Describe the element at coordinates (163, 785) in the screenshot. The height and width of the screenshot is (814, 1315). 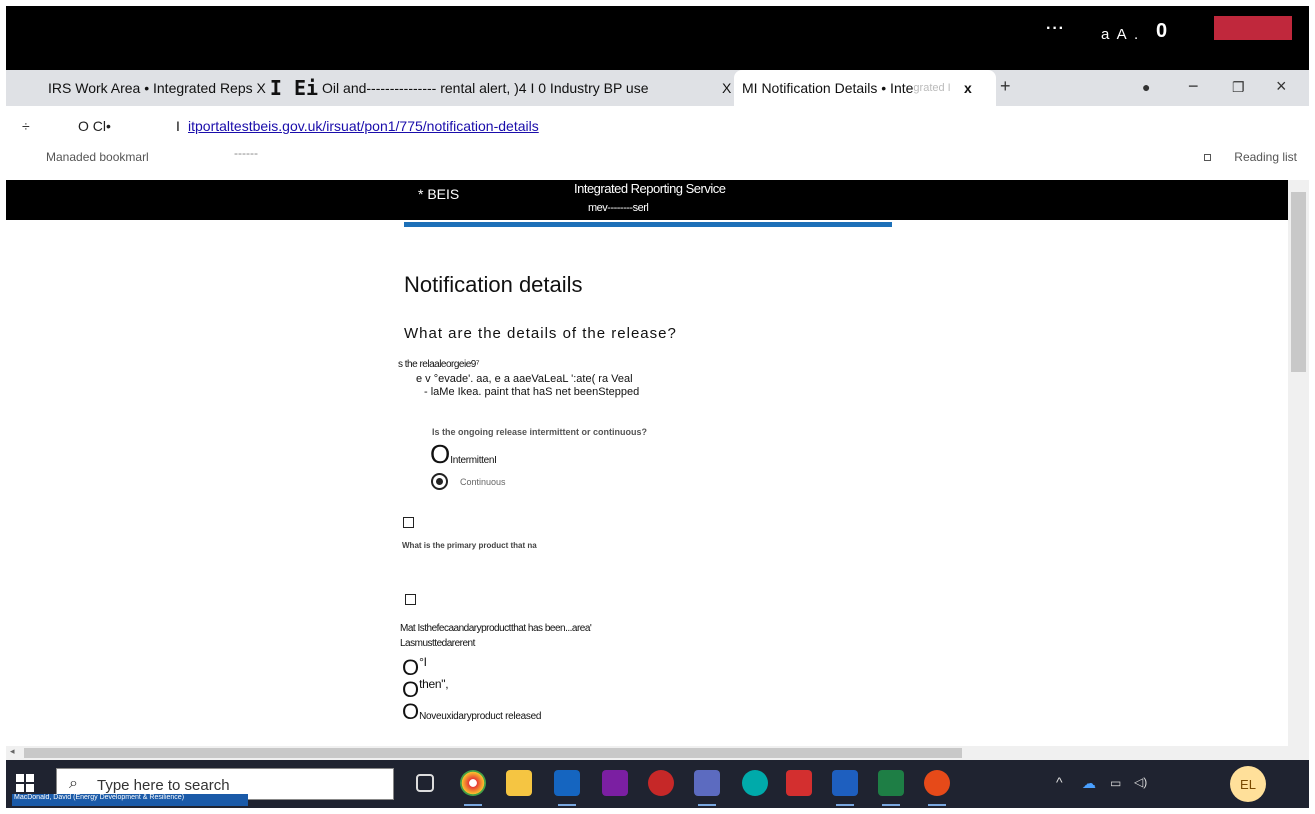
I see `search-placeholder: Type here to search` at that location.